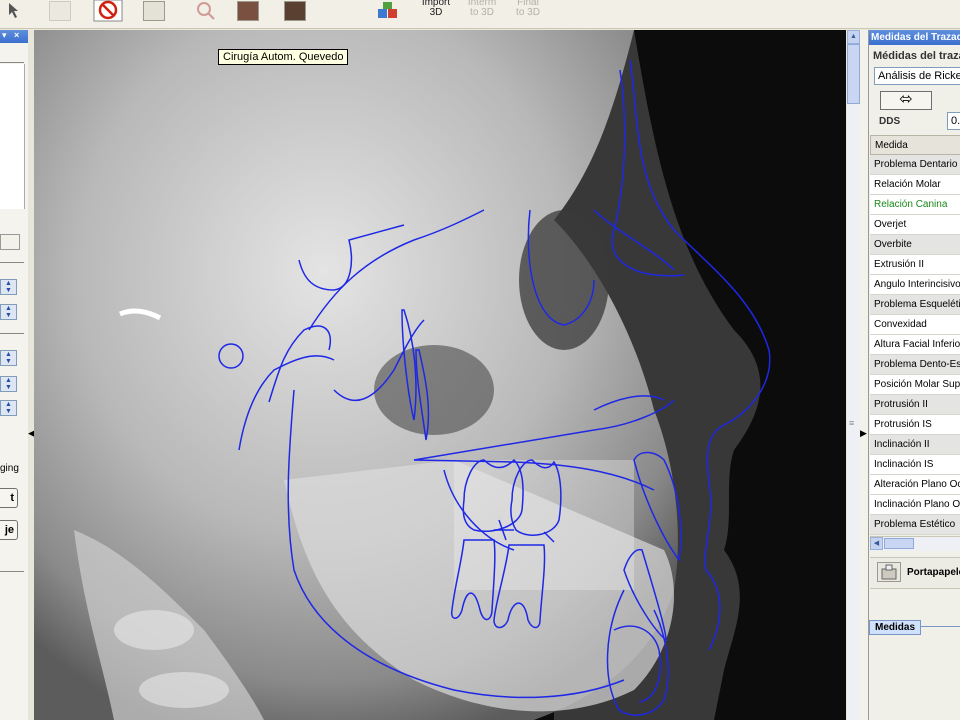 This screenshot has width=960, height=720. I want to click on analysis-select: Análisis de Ricketts, so click(917, 76).